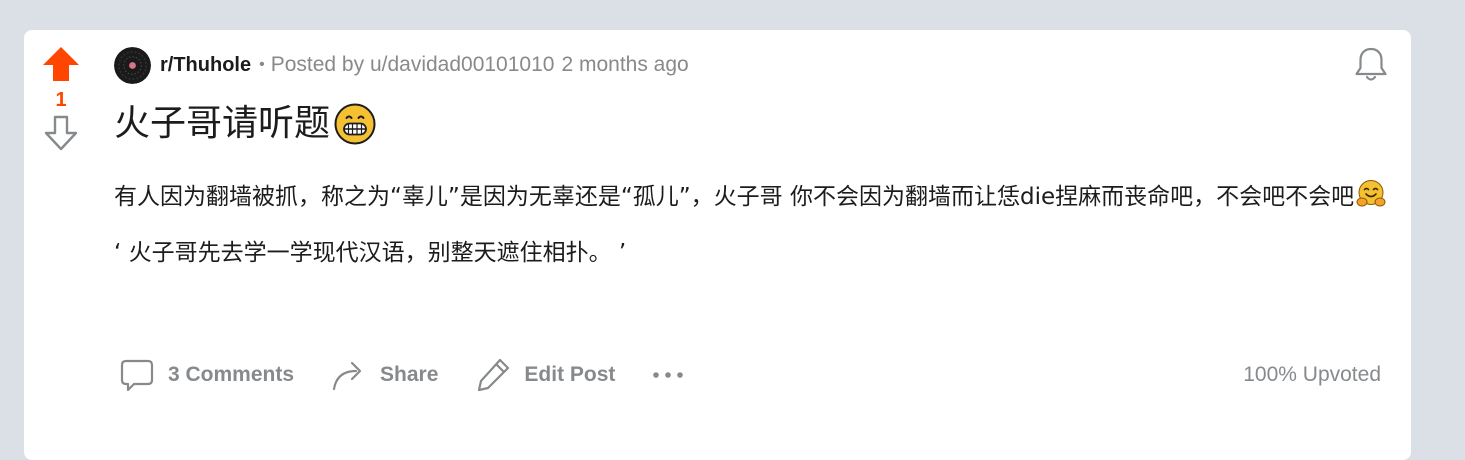 The image size is (1465, 460). Describe the element at coordinates (222, 123) in the screenshot. I see `post-title-text: 火子哥请听题` at that location.